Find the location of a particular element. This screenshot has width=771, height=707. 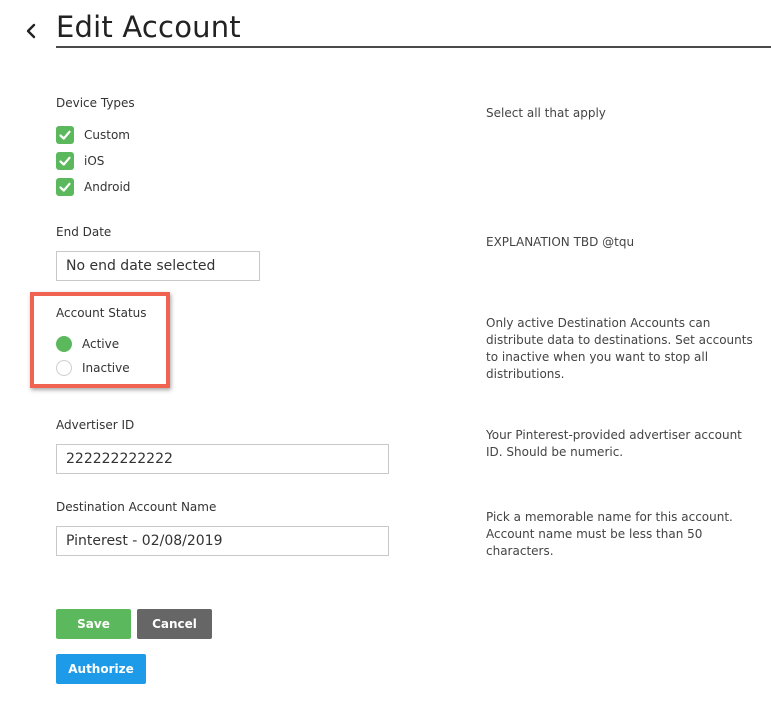

end-date-label: End Date is located at coordinates (84, 232).